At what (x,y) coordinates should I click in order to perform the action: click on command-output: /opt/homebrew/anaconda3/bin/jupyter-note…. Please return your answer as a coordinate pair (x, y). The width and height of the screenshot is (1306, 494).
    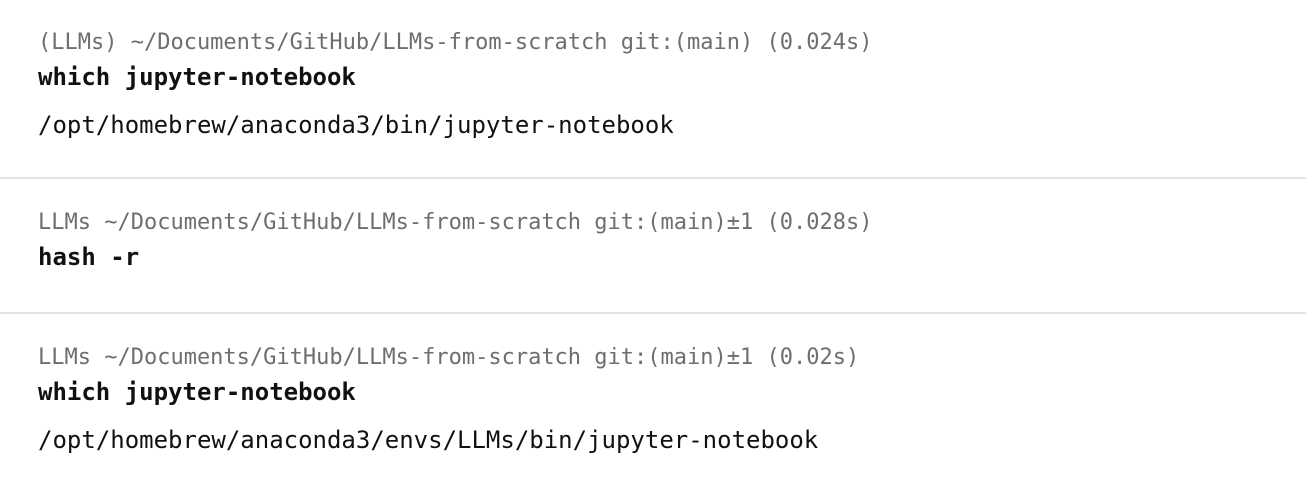
    Looking at the image, I should click on (356, 125).